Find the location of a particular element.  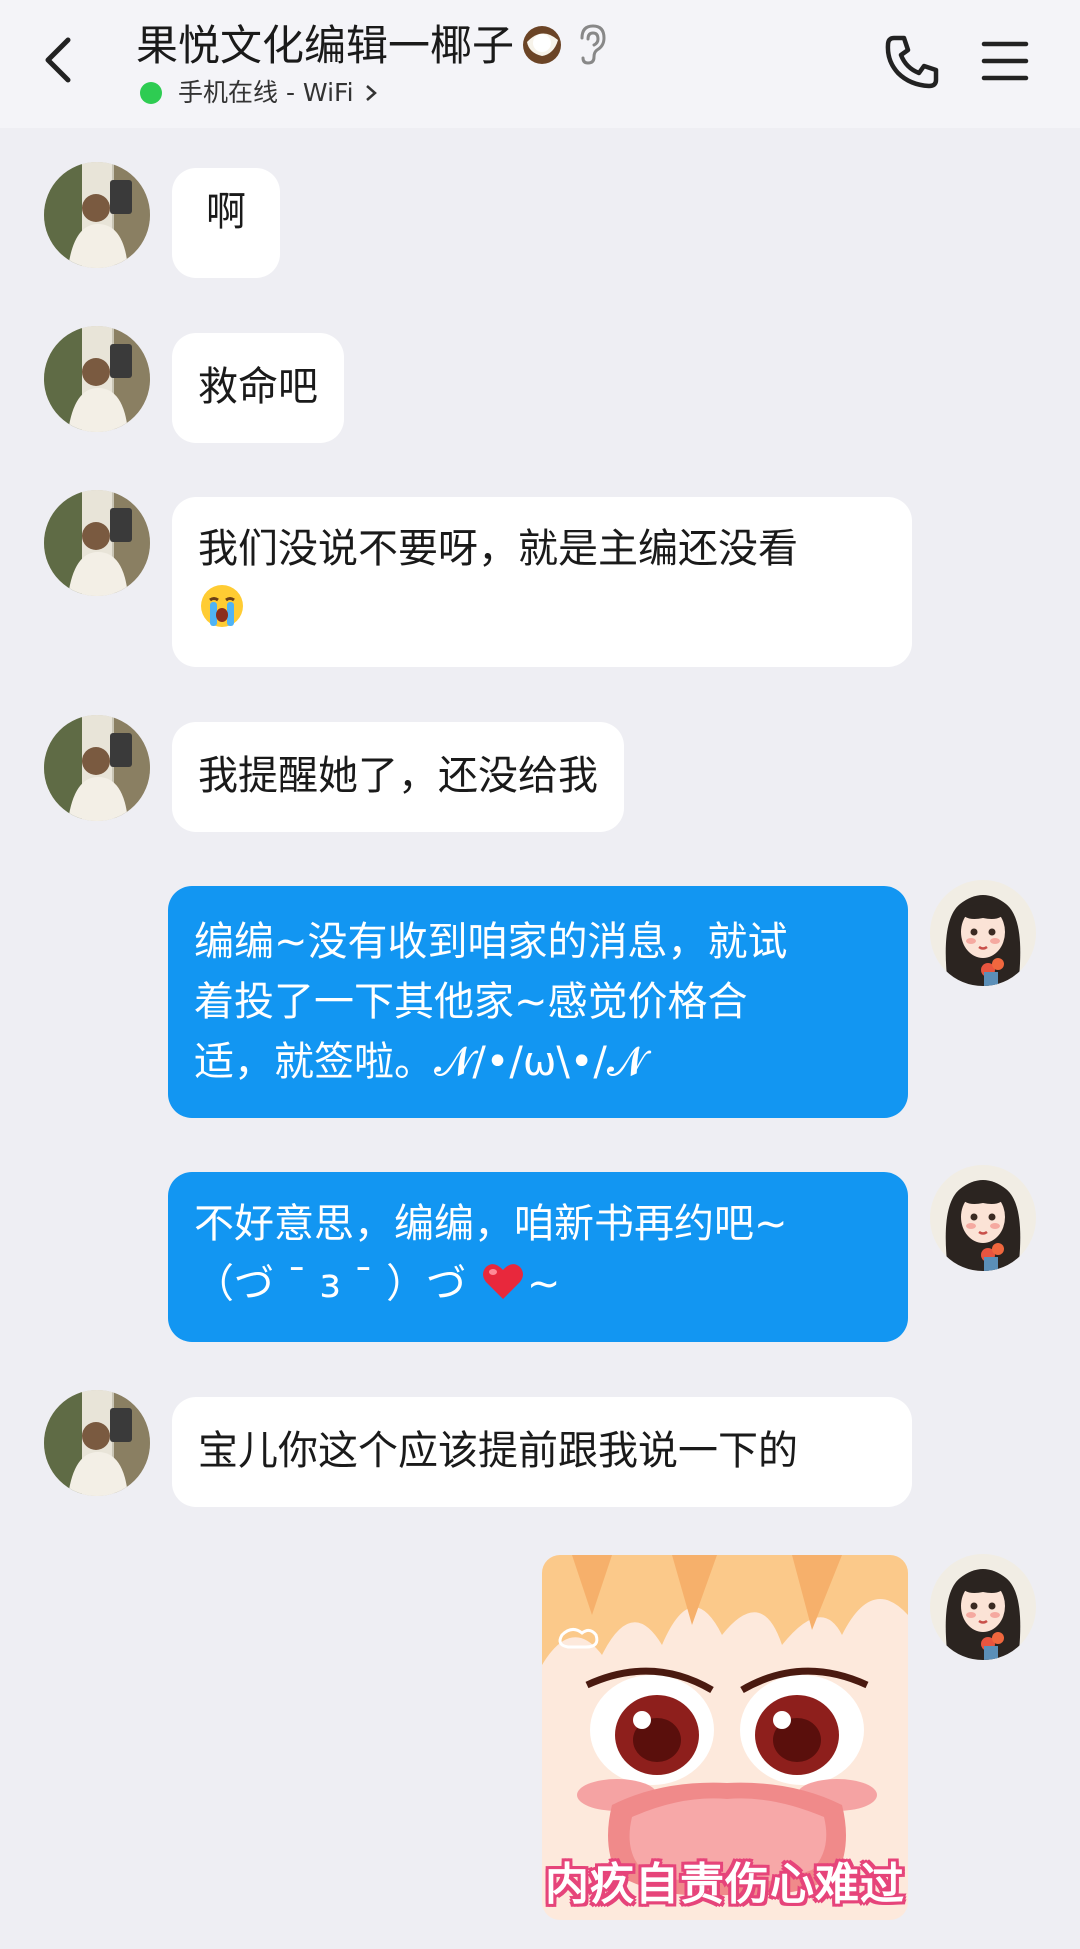

chat-header: 果悦文化编辑一椰子 手机在线 - WiFi is located at coordinates (540, 64).